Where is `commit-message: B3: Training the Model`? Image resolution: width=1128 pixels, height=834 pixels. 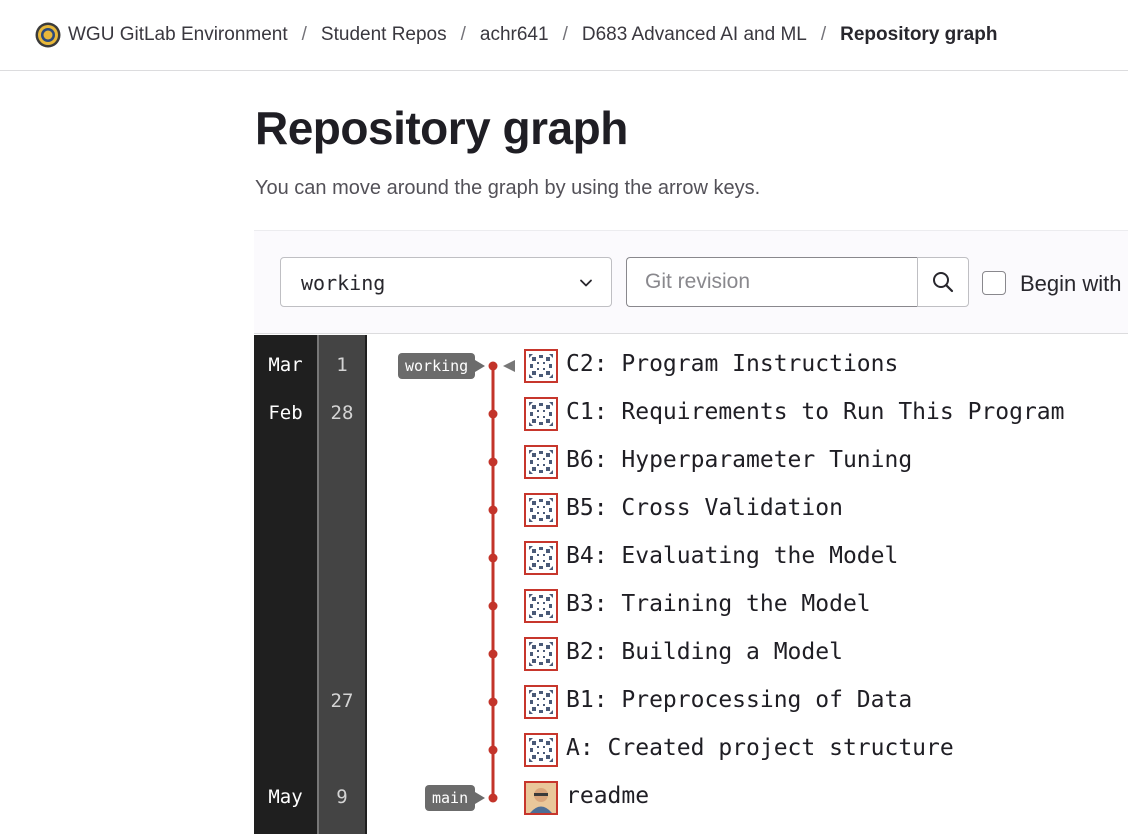
commit-message: B3: Training the Model is located at coordinates (718, 604).